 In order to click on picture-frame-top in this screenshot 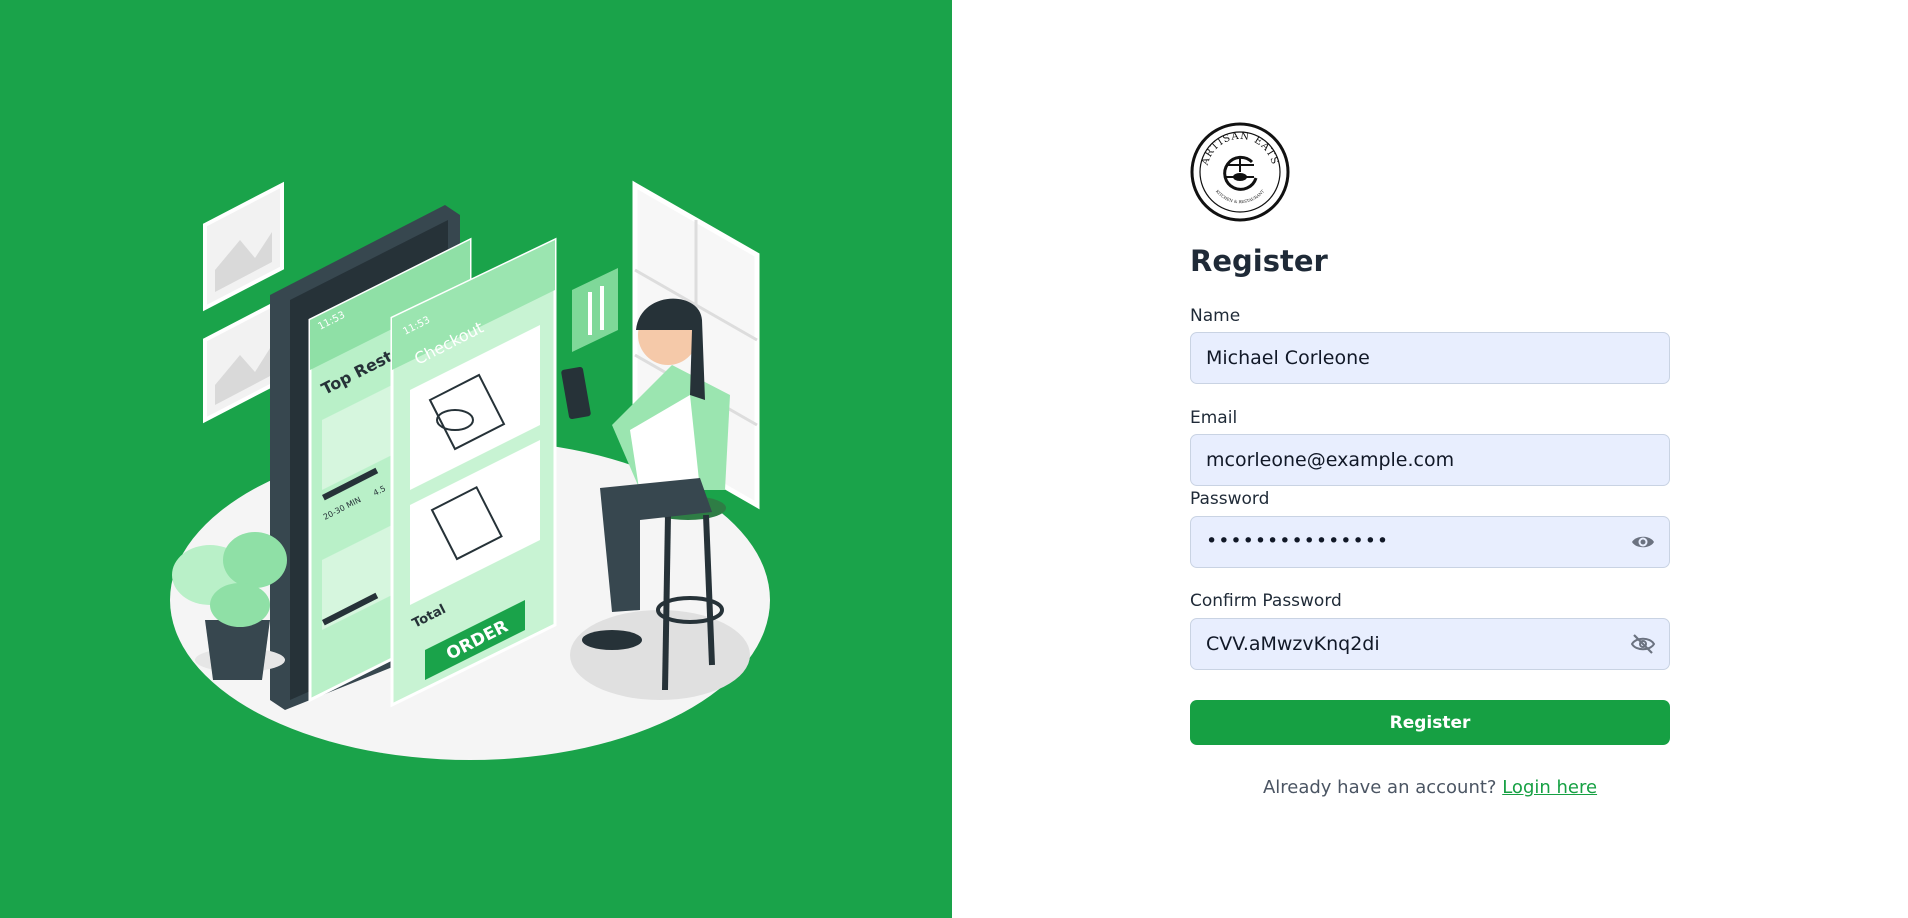, I will do `click(243, 246)`.